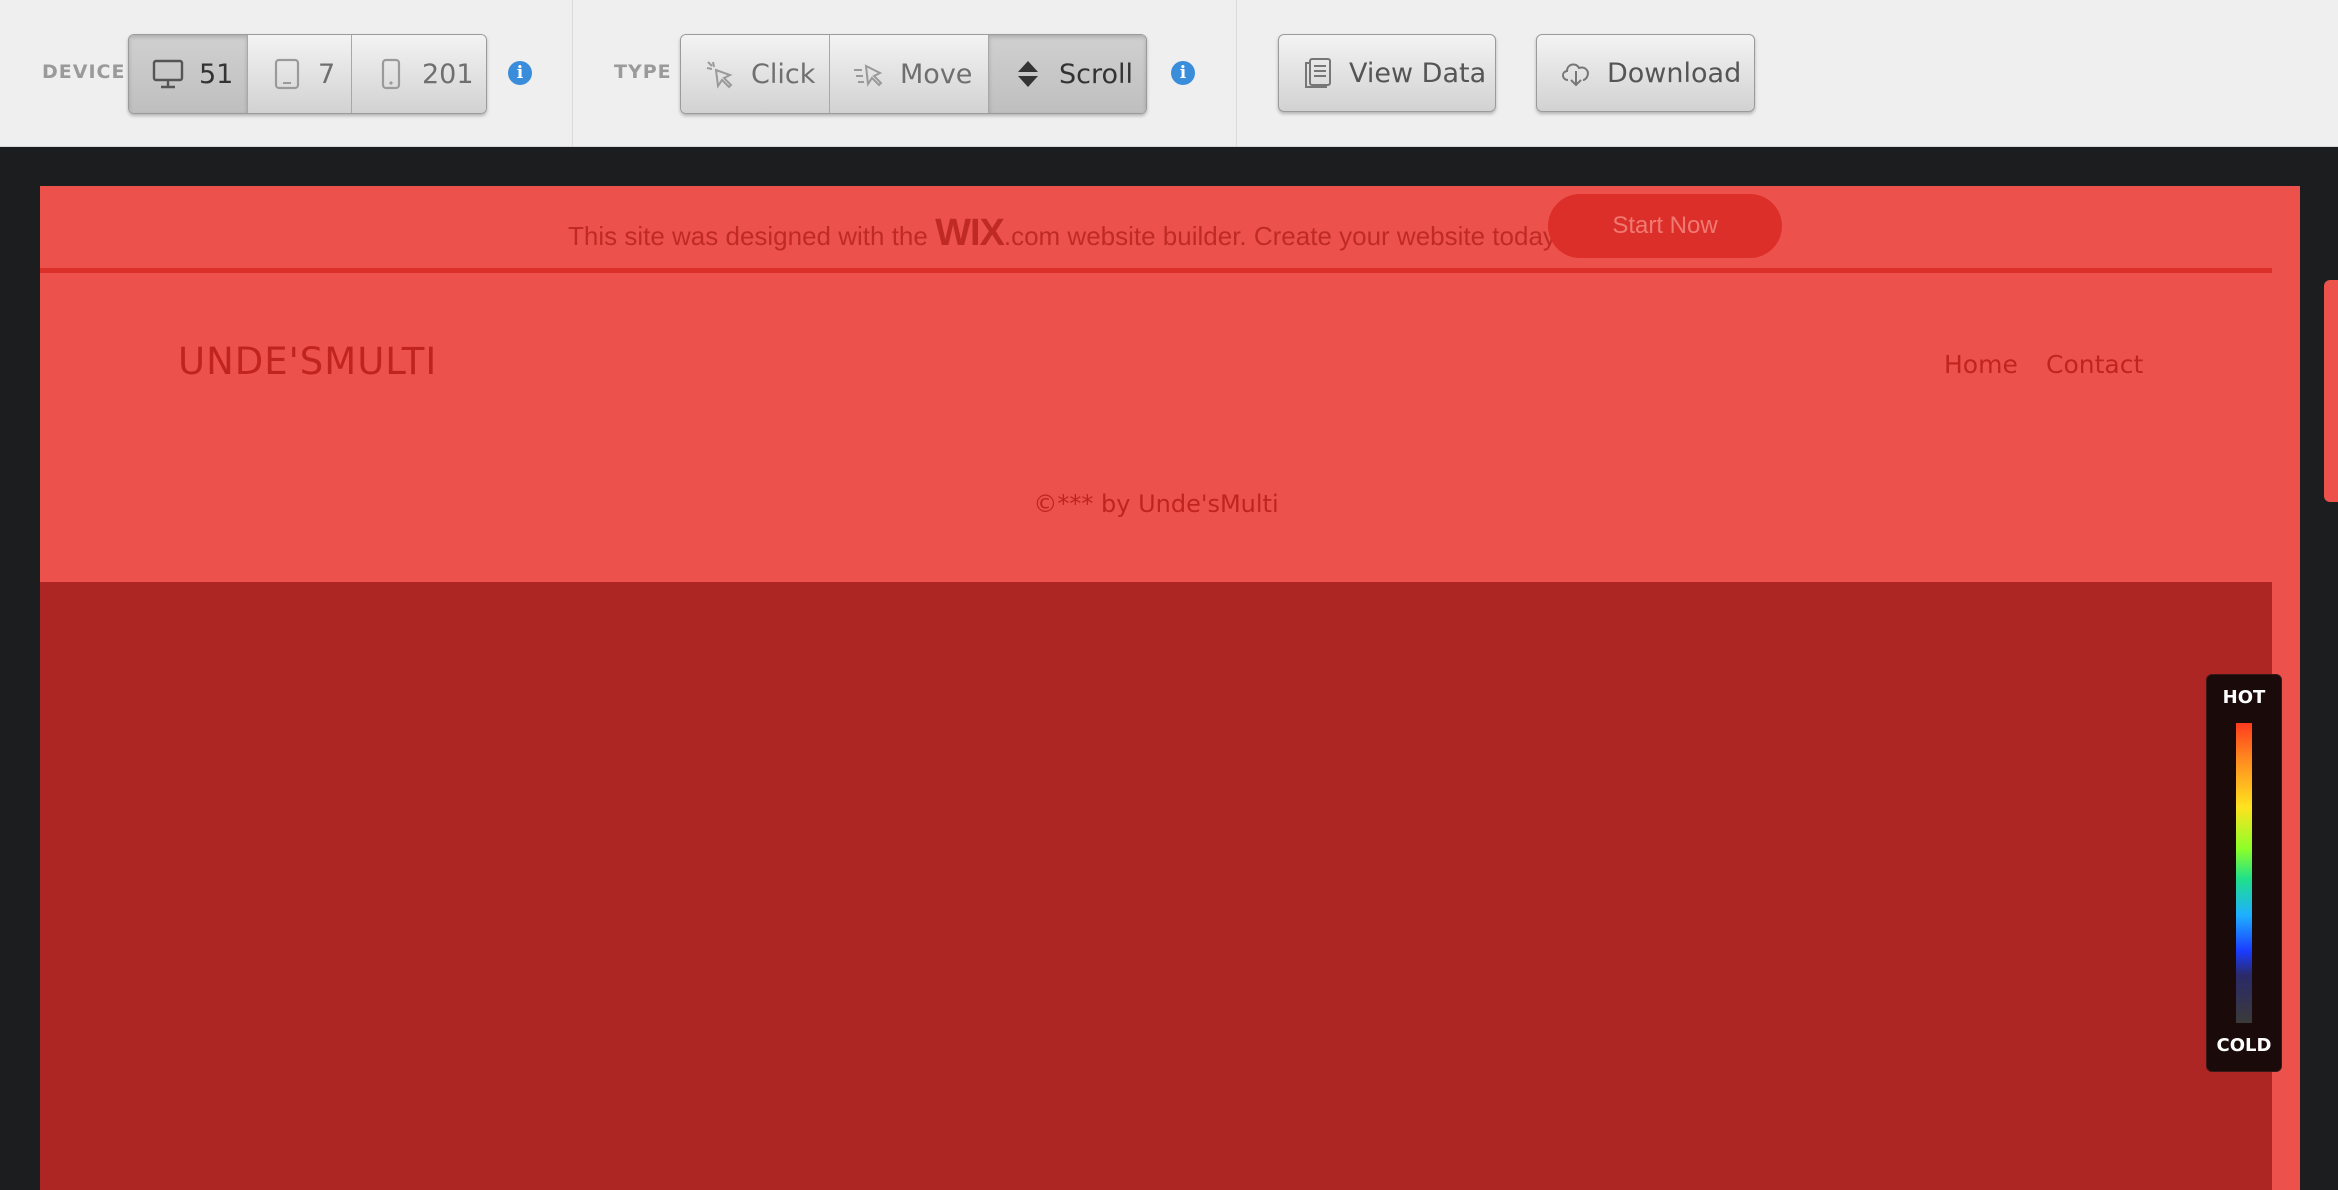 This screenshot has height=1190, width=2338. Describe the element at coordinates (1674, 73) in the screenshot. I see `download-label: Download` at that location.